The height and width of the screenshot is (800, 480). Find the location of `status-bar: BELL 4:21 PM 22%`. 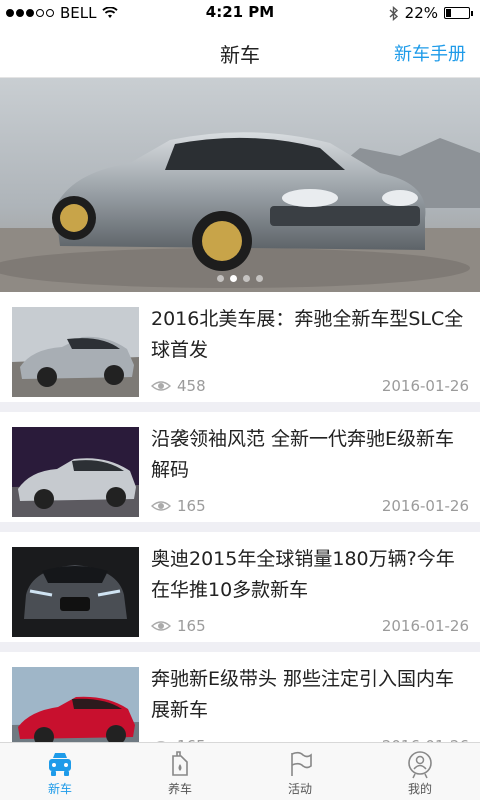

status-bar: BELL 4:21 PM 22% is located at coordinates (240, 13).